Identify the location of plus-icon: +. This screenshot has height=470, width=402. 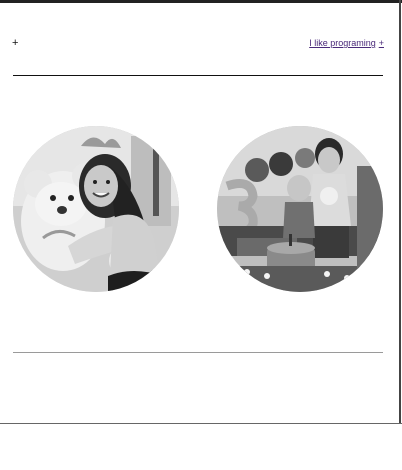
(15, 43).